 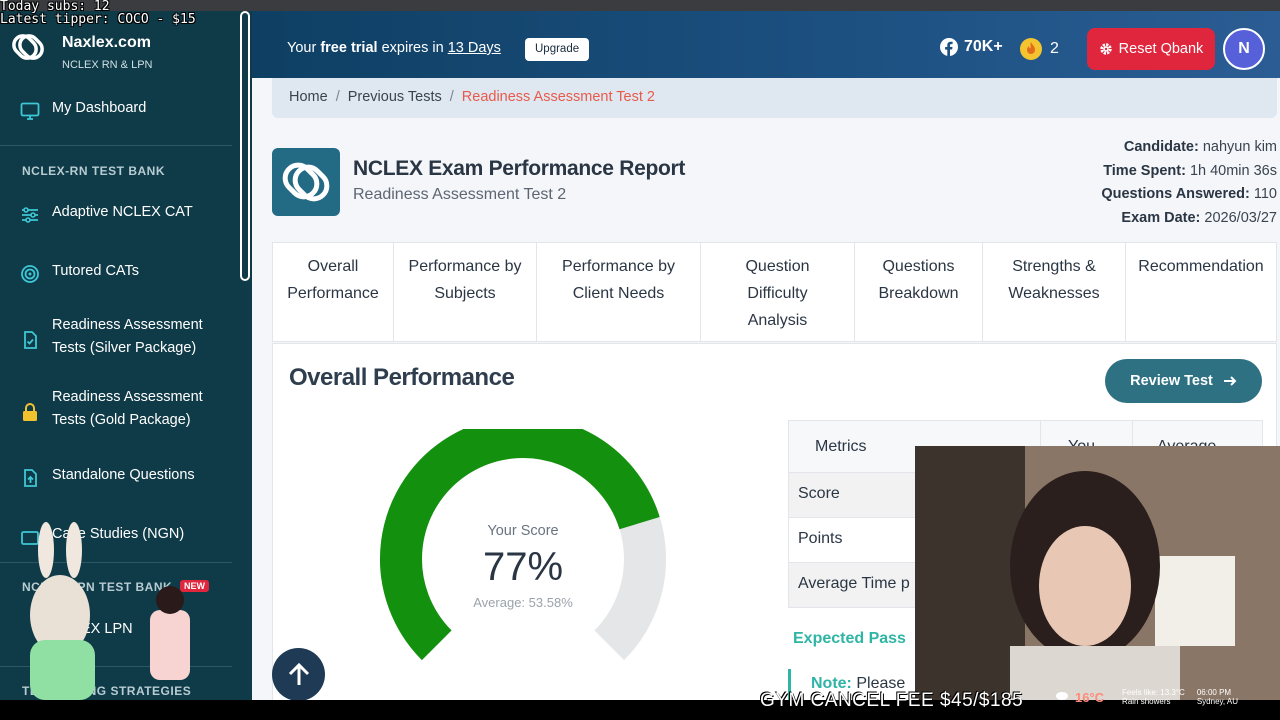 What do you see at coordinates (983, 46) in the screenshot?
I see `facebook-count: 70K+` at bounding box center [983, 46].